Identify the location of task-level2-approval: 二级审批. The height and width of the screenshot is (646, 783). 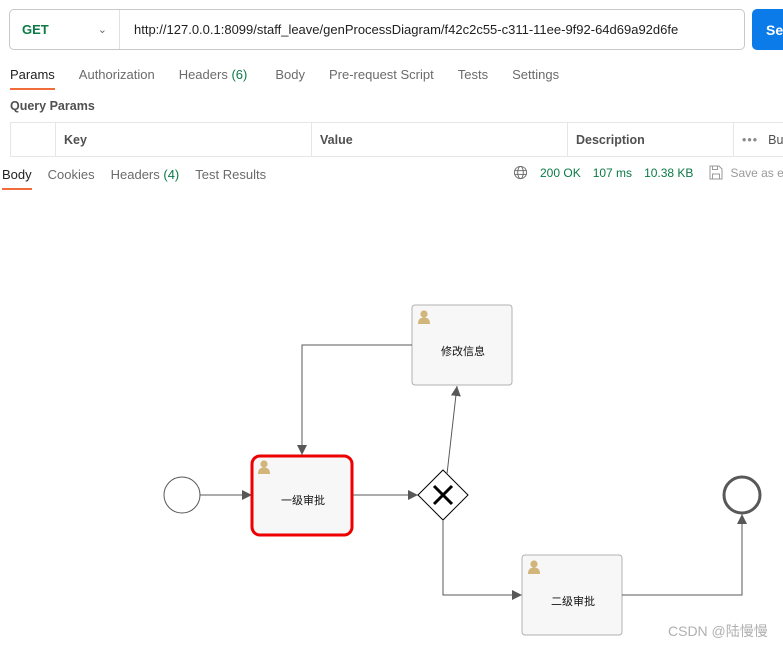
(572, 595).